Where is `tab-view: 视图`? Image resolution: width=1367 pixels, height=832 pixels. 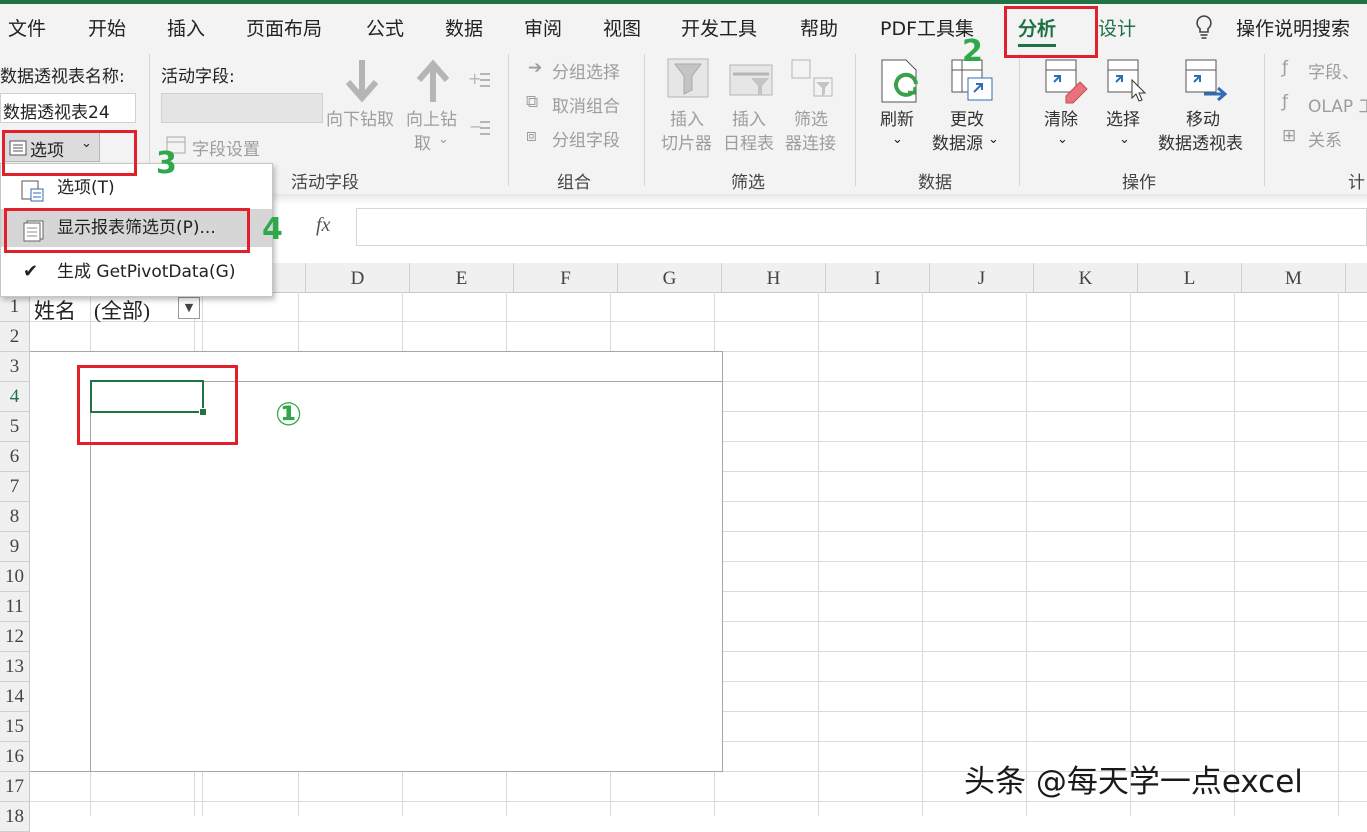
tab-view: 视图 is located at coordinates (622, 27).